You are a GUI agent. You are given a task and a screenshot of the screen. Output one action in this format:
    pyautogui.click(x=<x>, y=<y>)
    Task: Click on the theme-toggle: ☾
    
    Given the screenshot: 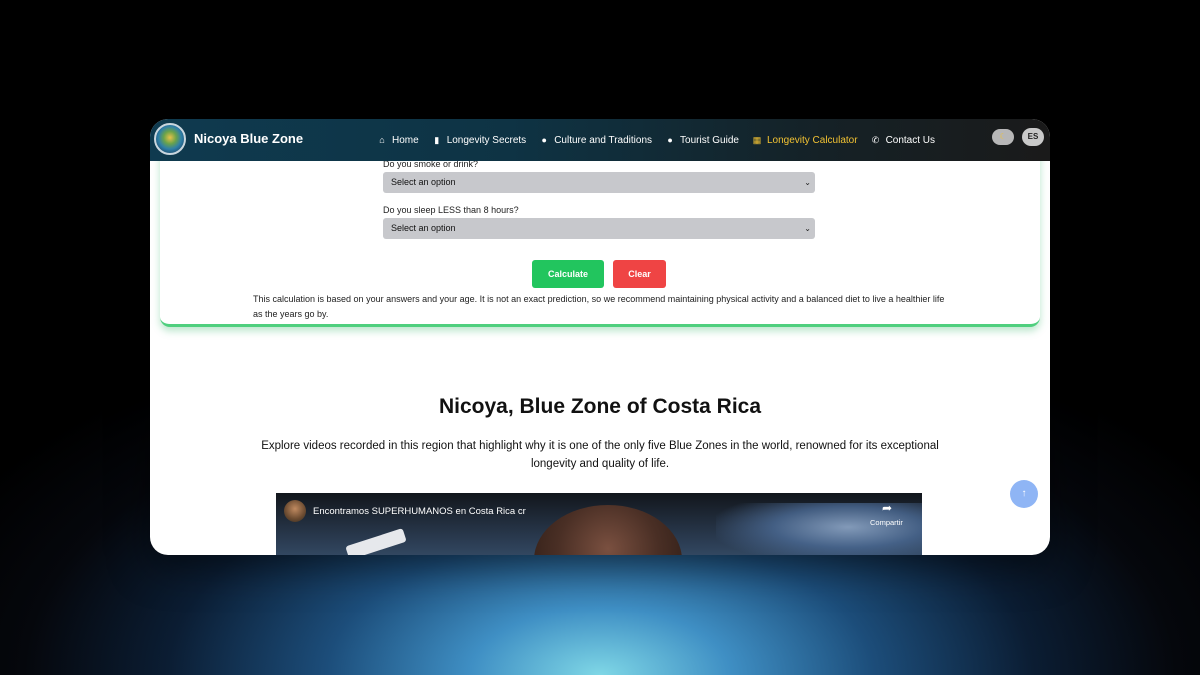 What is the action you would take?
    pyautogui.click(x=1003, y=137)
    